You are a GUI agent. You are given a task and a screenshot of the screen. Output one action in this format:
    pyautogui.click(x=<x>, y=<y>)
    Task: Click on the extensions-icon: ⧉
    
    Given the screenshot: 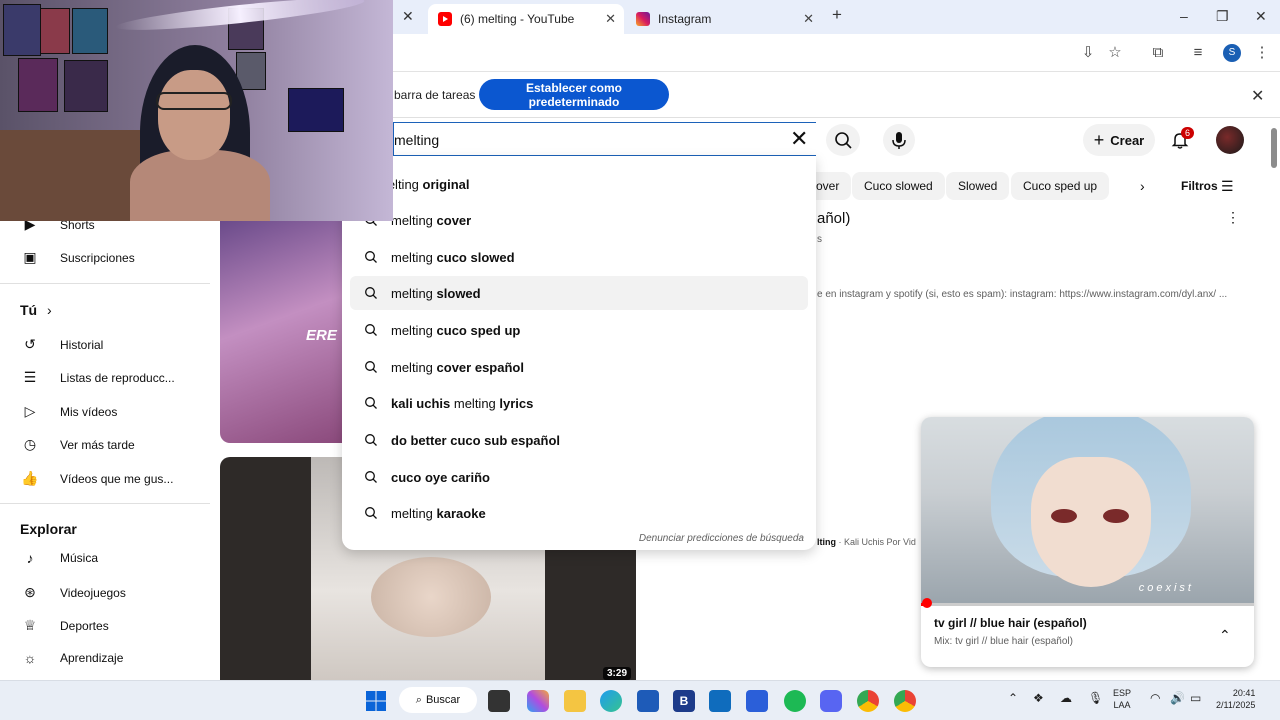 What is the action you would take?
    pyautogui.click(x=1158, y=53)
    